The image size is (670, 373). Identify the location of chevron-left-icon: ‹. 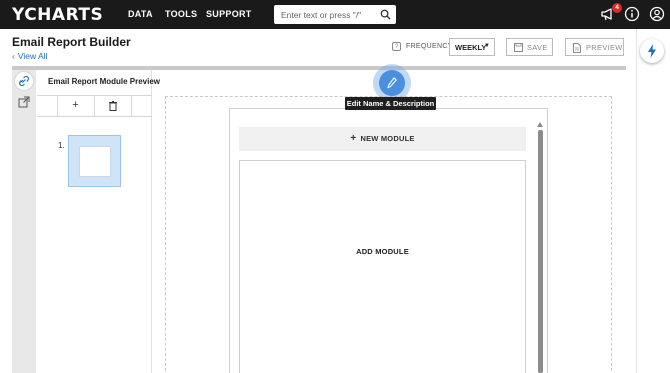
(13, 56).